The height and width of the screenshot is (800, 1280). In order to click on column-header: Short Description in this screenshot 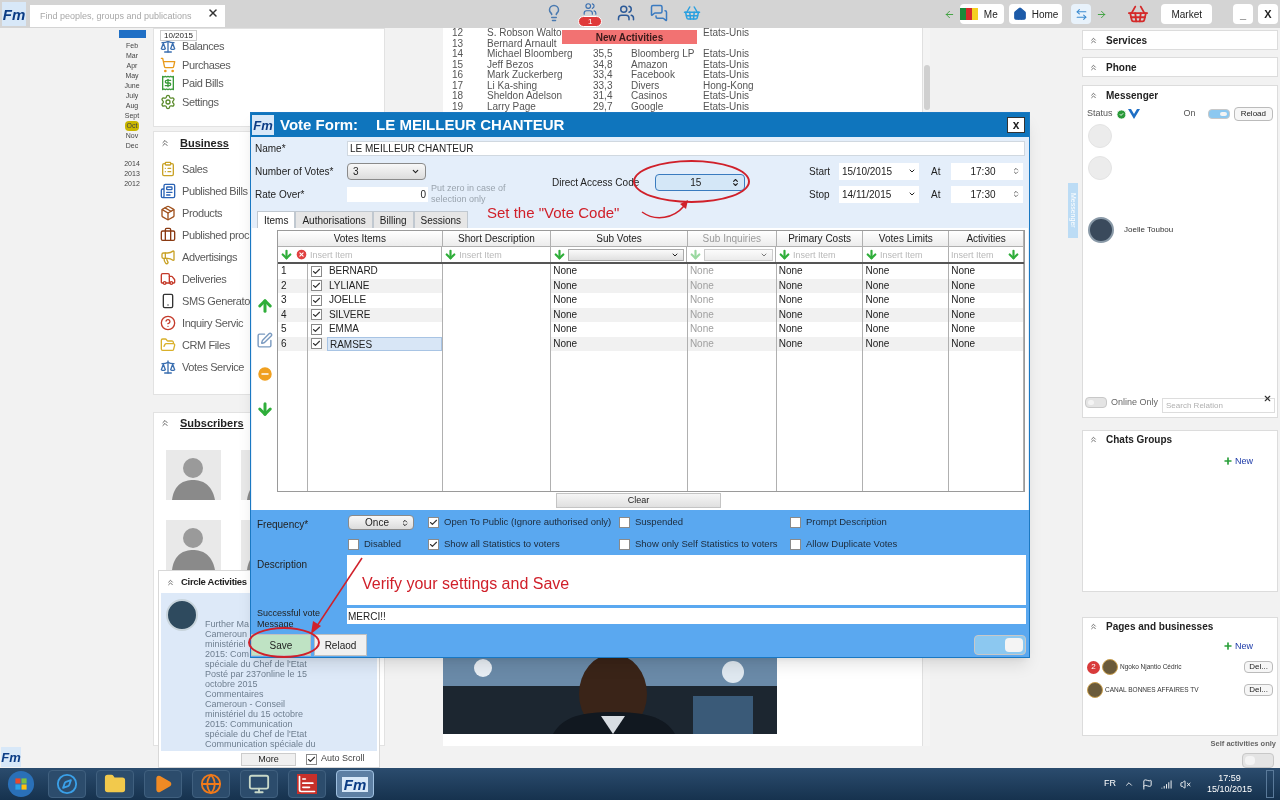, I will do `click(497, 239)`.